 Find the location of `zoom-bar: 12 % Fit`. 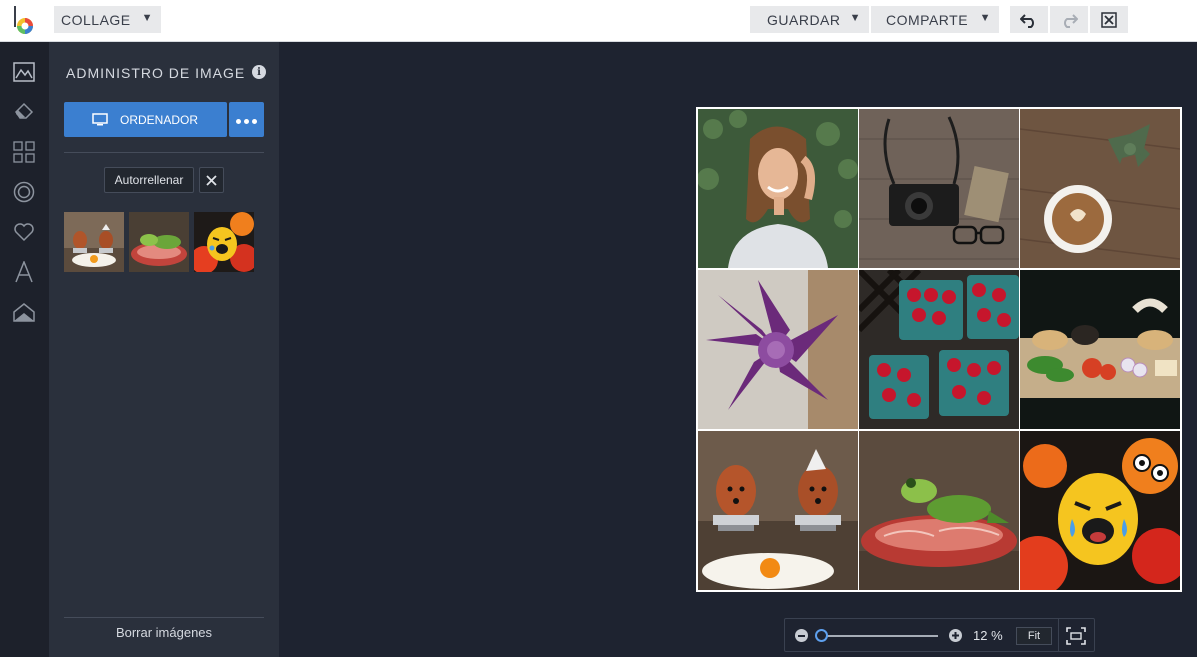

zoom-bar: 12 % Fit is located at coordinates (939, 635).